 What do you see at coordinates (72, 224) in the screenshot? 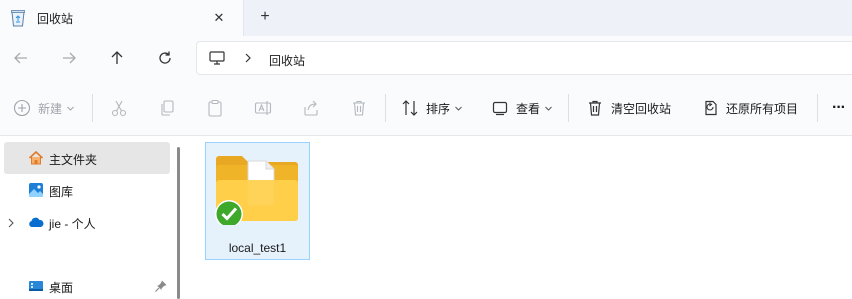
I see `sidebar-item-label: jie - 个人` at bounding box center [72, 224].